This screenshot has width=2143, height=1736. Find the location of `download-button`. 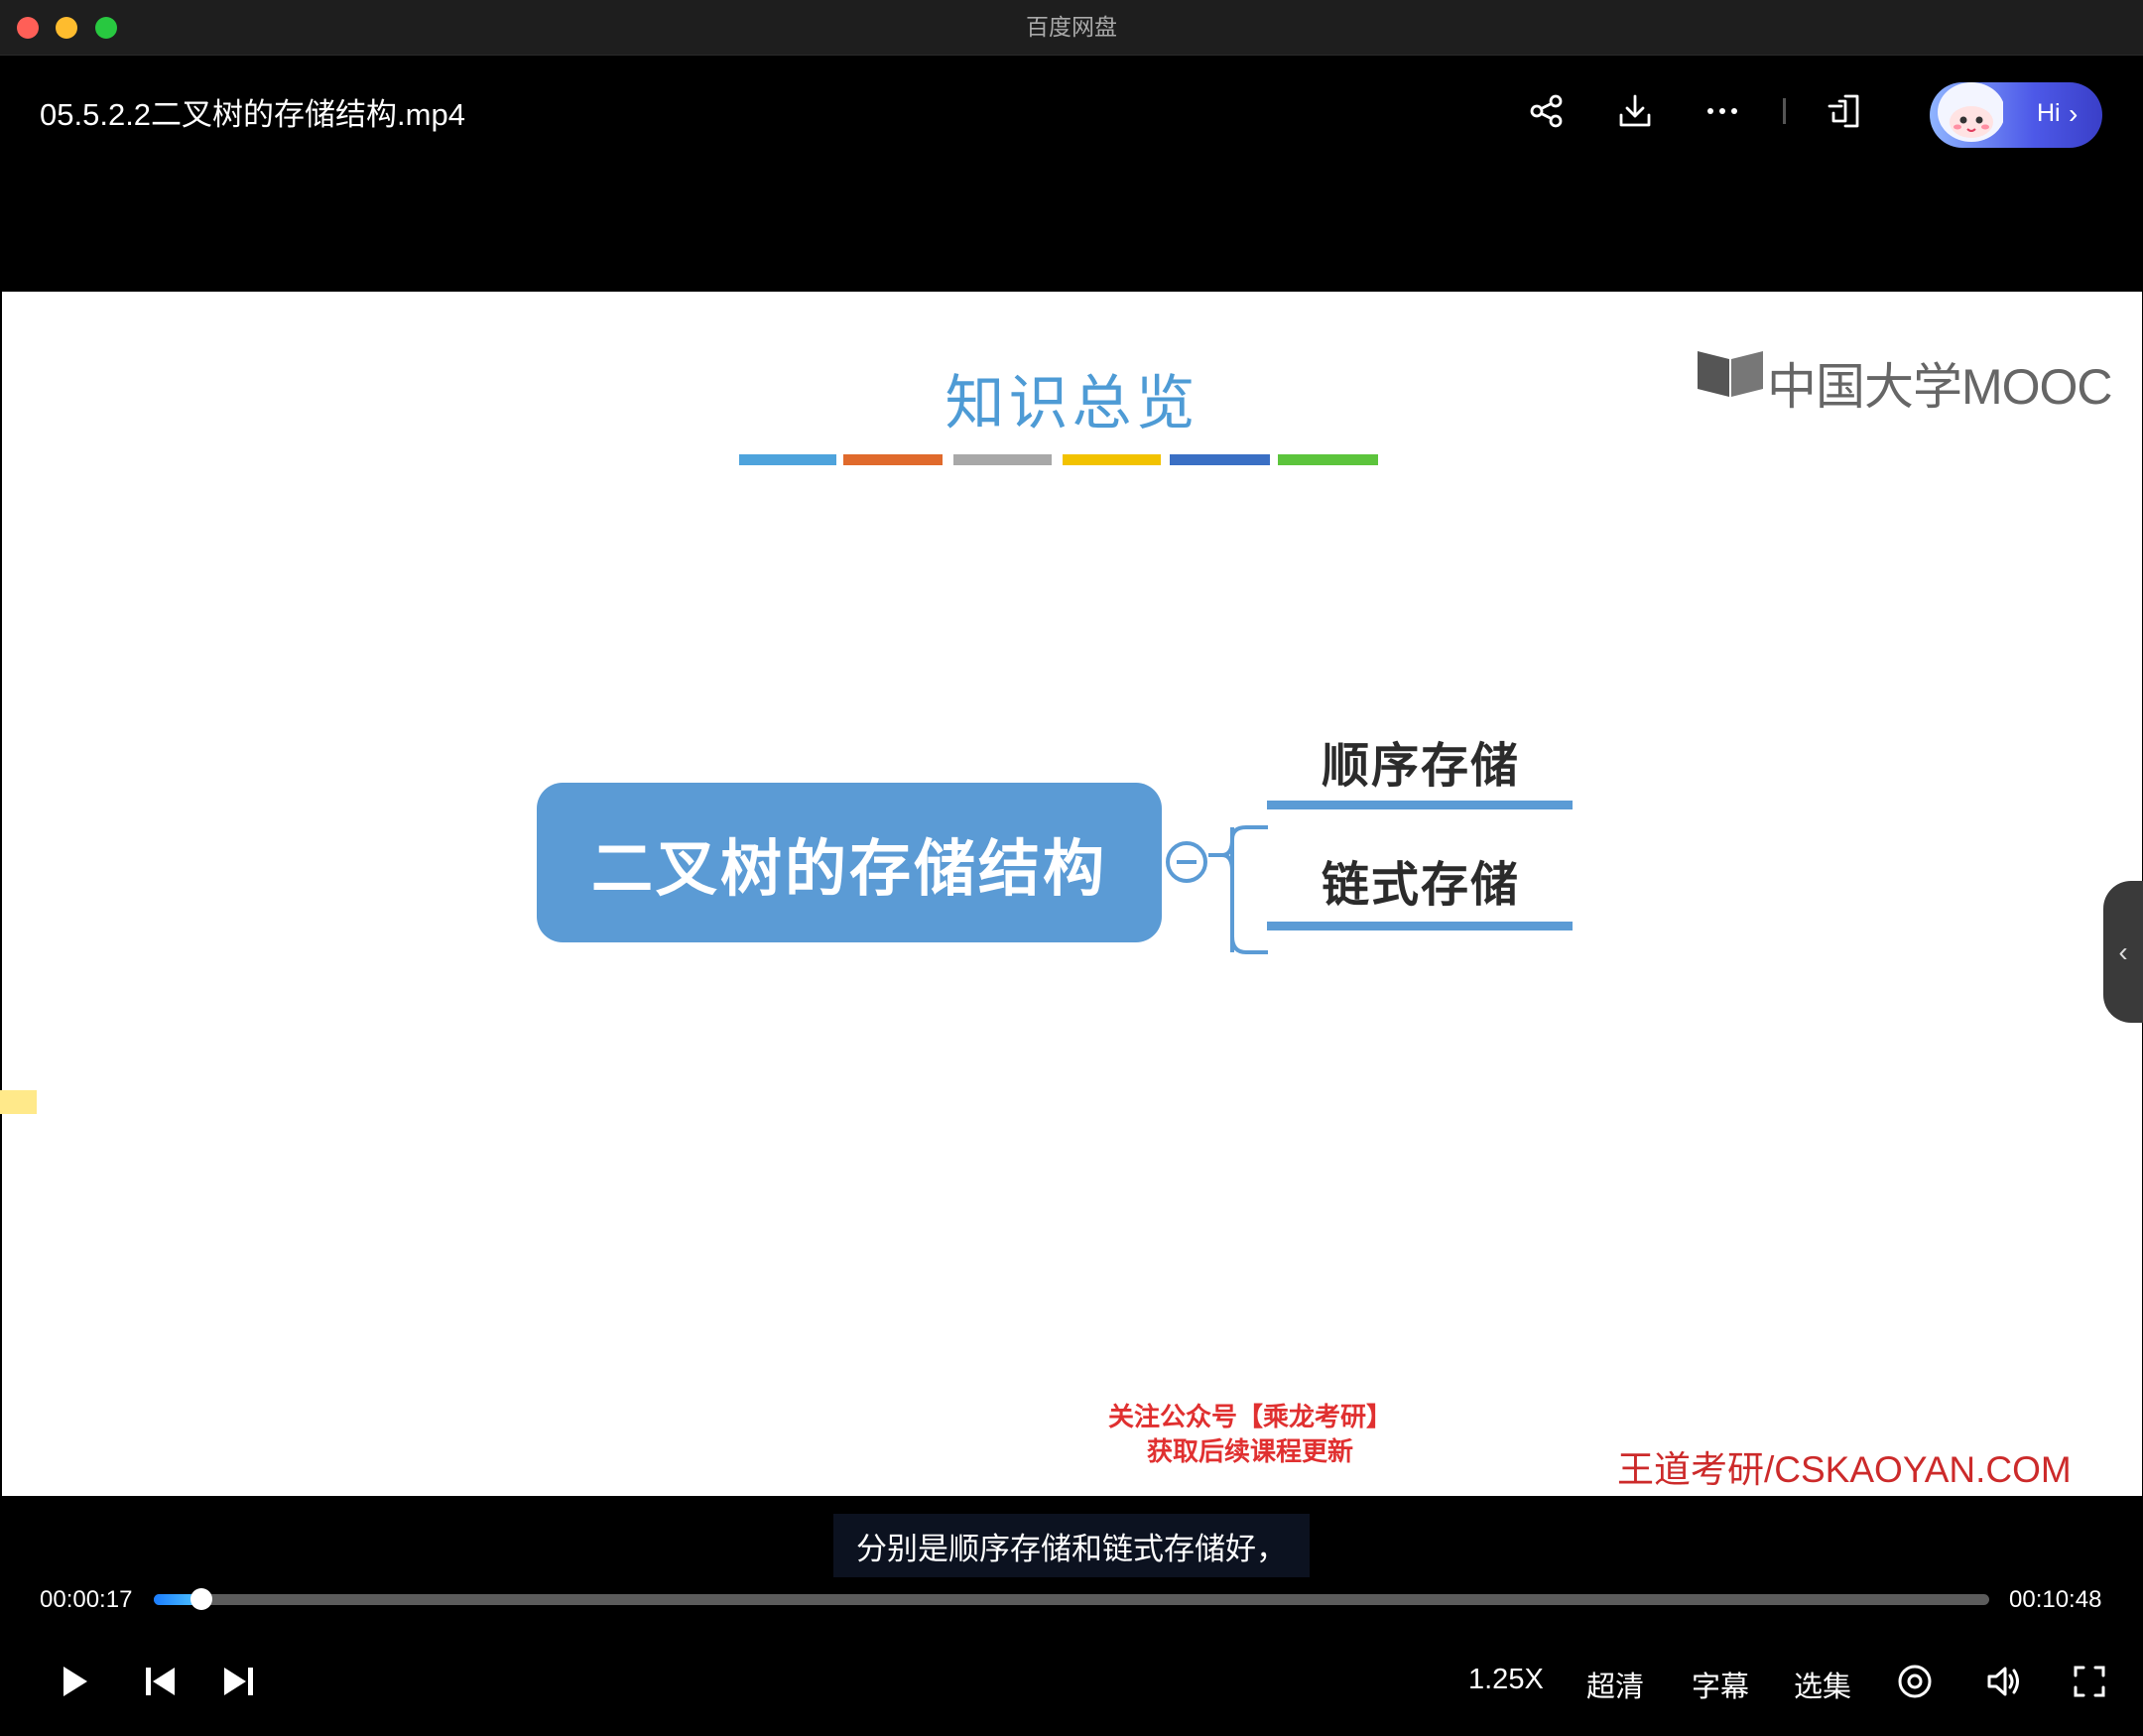

download-button is located at coordinates (1635, 111).